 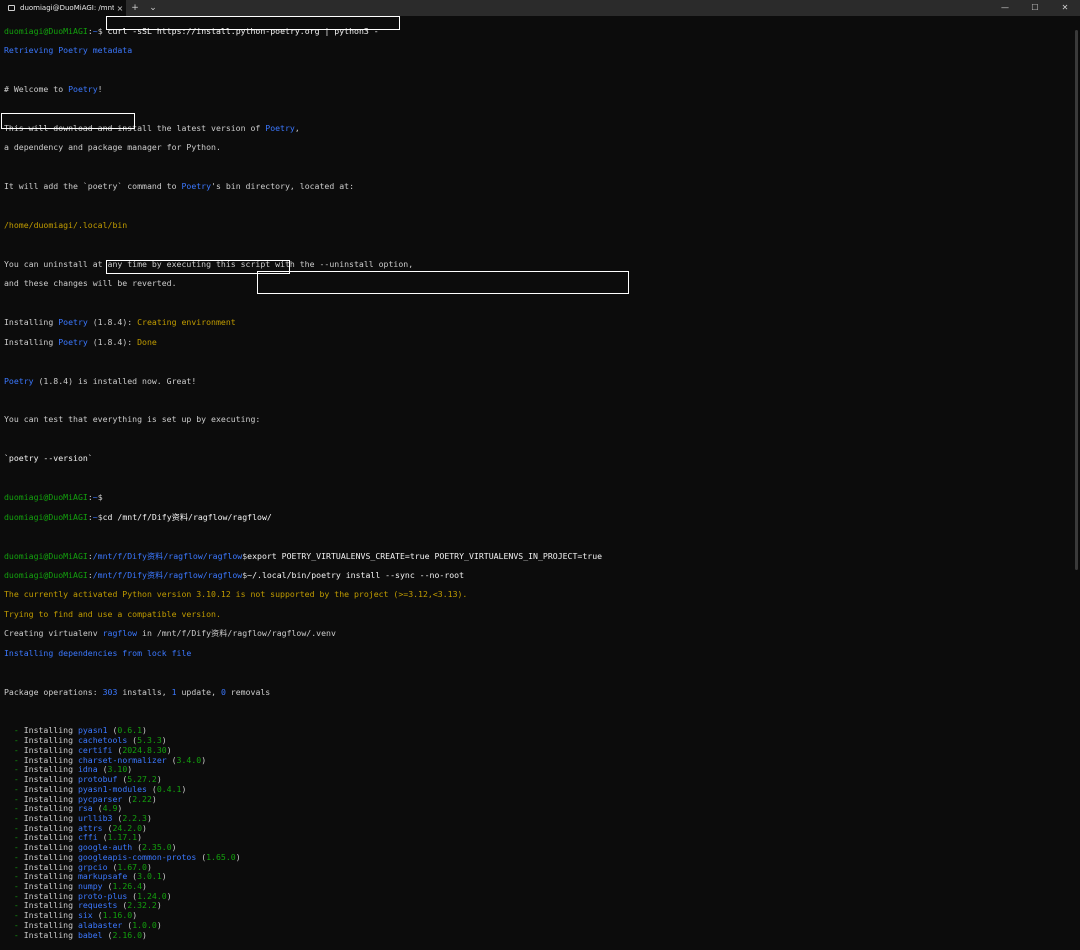 What do you see at coordinates (144, 750) in the screenshot?
I see `package-version: 2024.8.30` at bounding box center [144, 750].